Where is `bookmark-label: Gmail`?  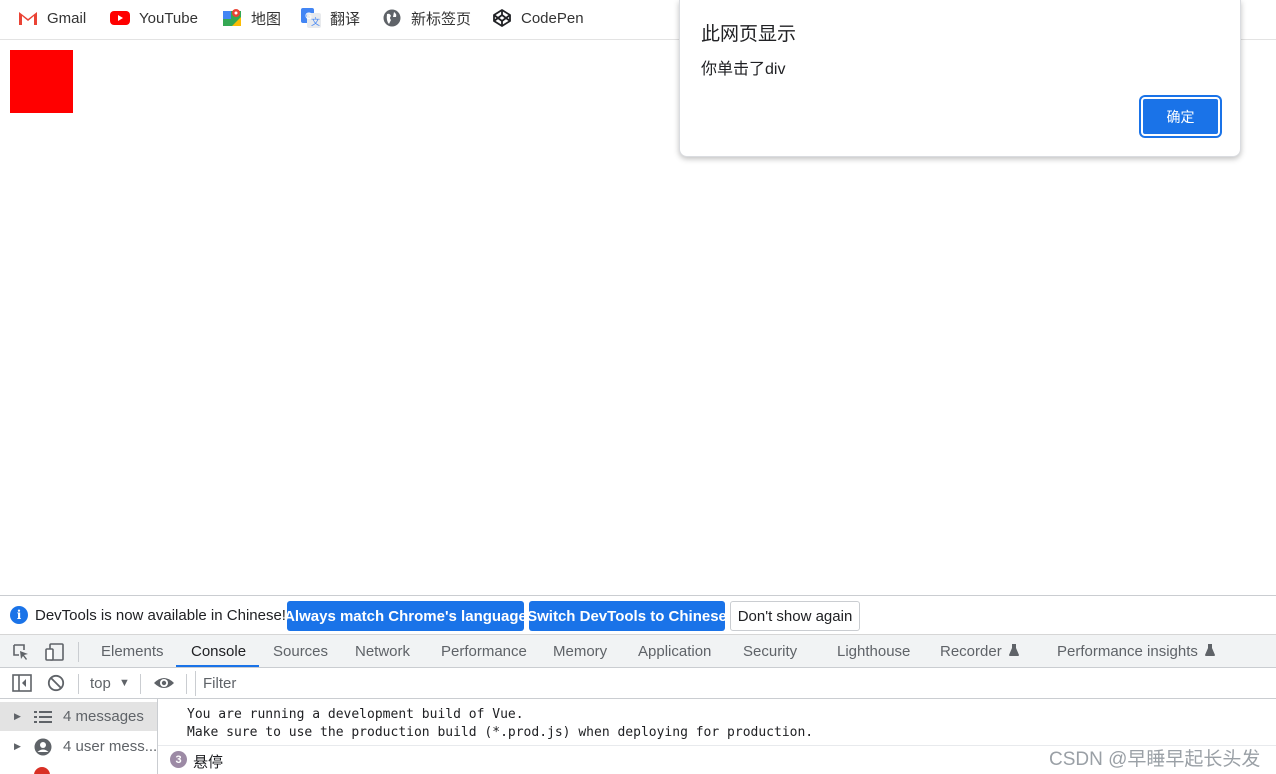
bookmark-label: Gmail is located at coordinates (67, 18).